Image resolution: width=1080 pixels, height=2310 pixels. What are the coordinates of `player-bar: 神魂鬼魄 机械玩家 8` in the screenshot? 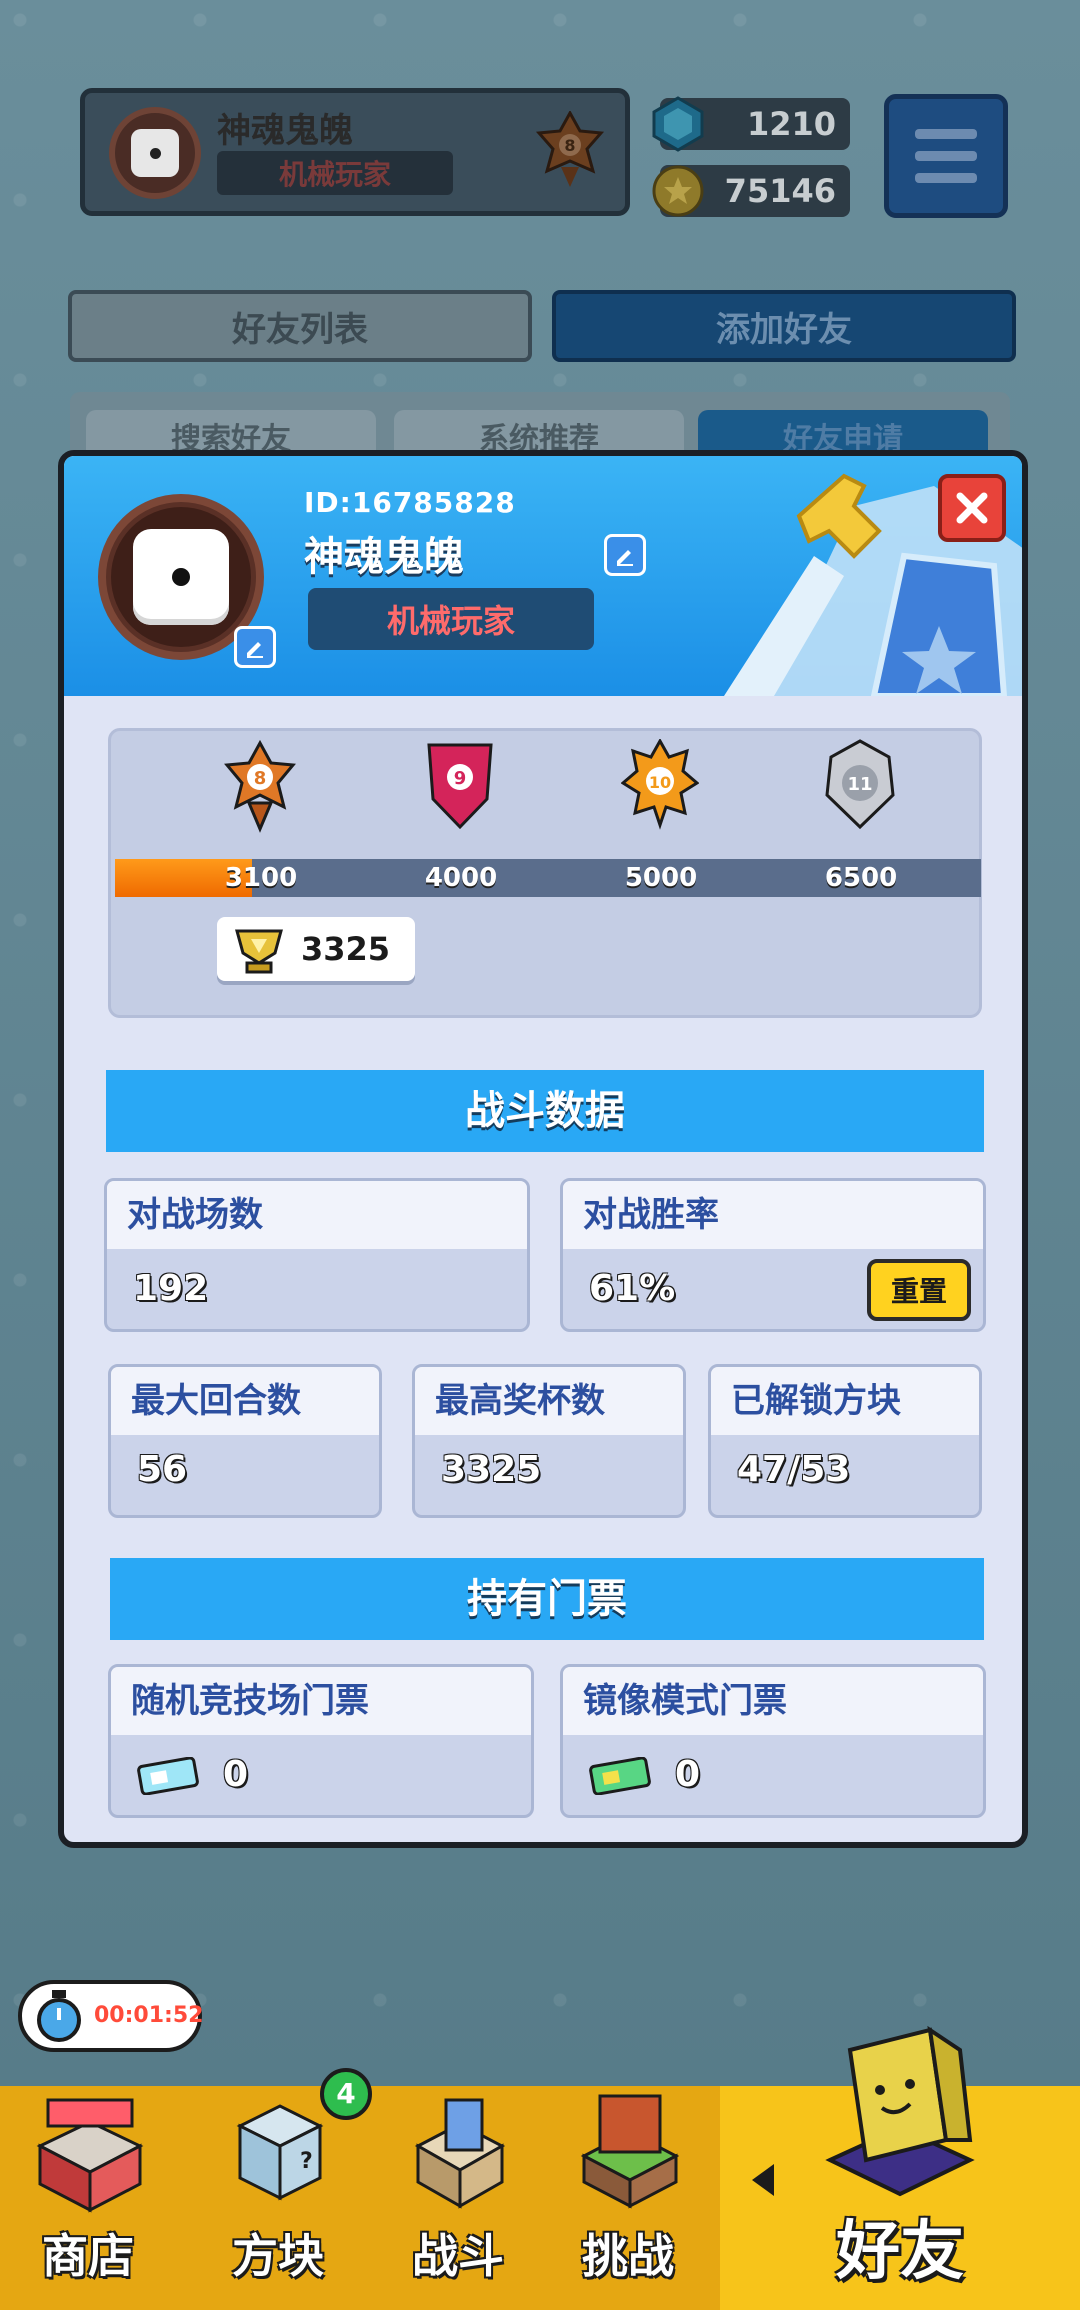 It's located at (355, 152).